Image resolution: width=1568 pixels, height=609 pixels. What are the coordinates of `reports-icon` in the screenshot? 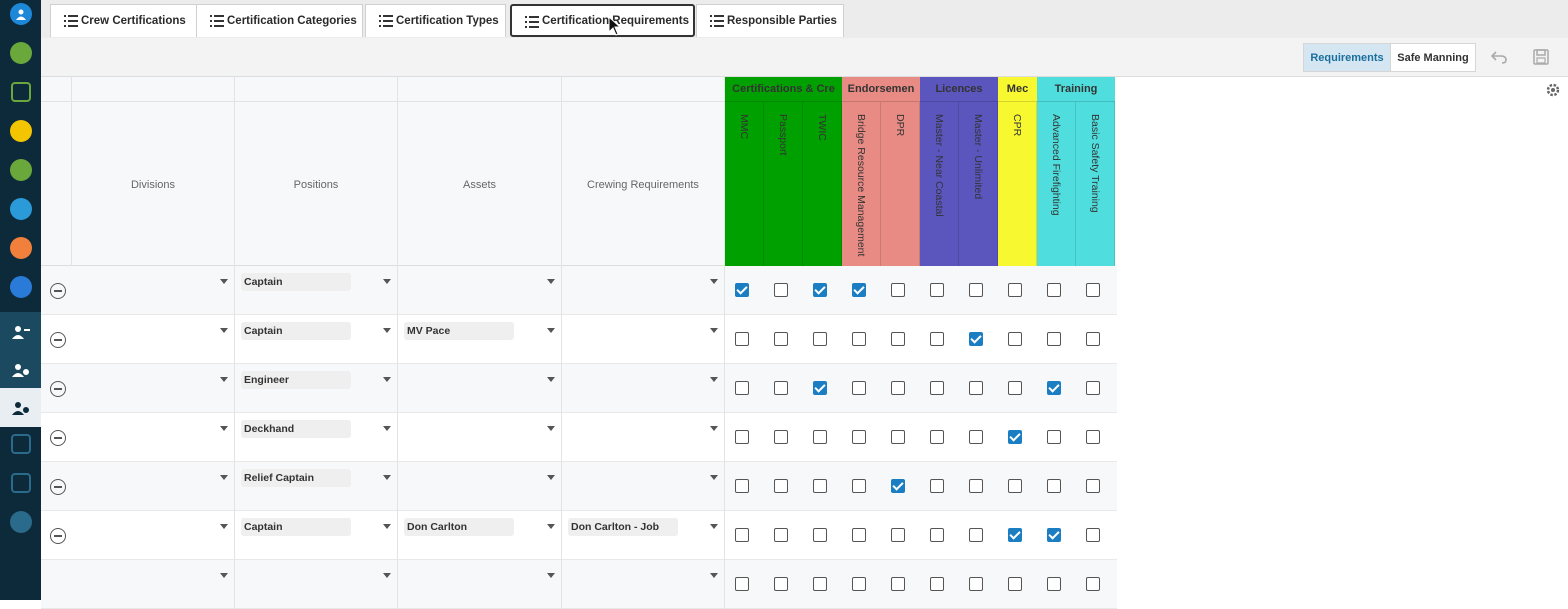 It's located at (20, 91).